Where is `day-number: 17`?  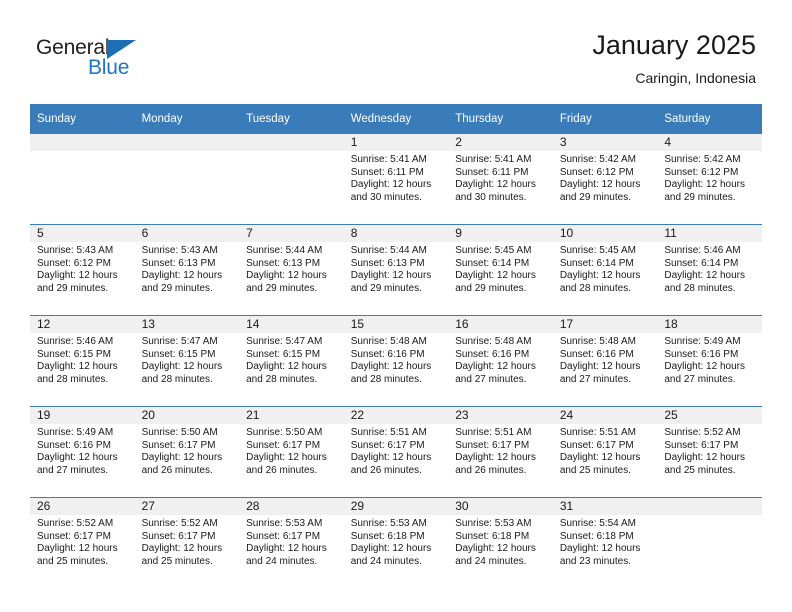 day-number: 17 is located at coordinates (605, 324).